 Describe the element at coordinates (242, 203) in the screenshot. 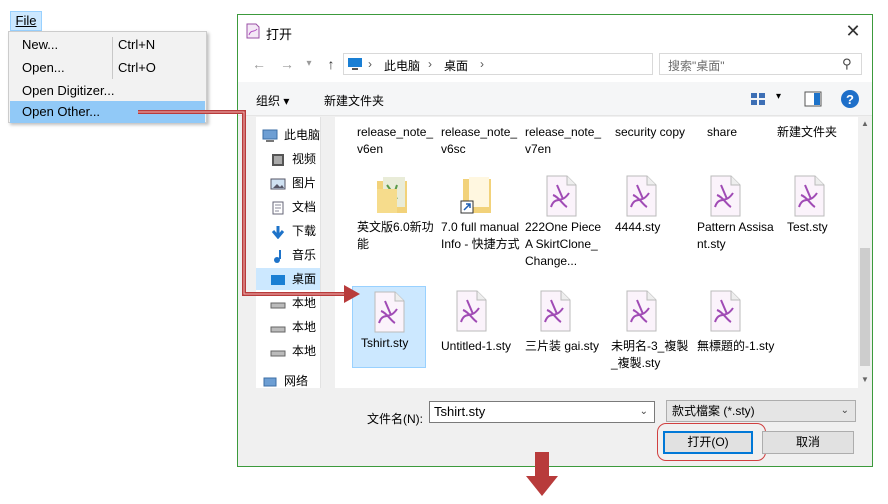

I see `annotation-arrow-line` at that location.